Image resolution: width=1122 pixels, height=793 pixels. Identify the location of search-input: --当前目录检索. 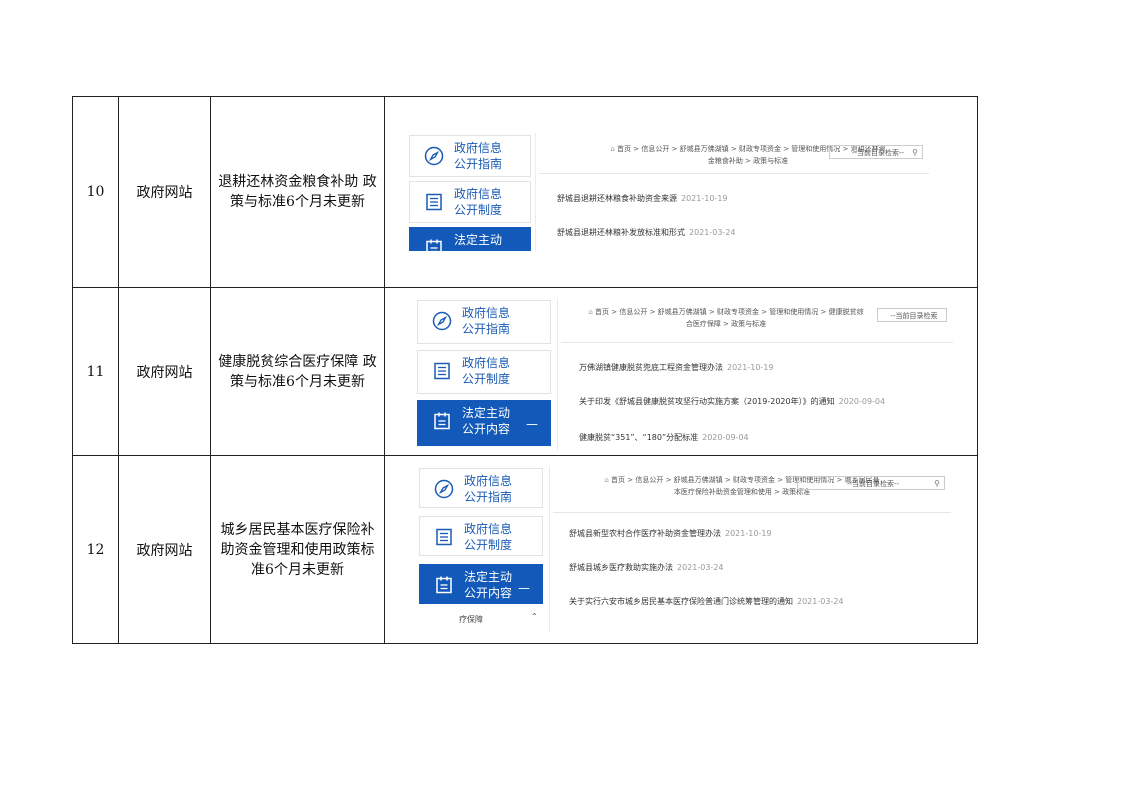
(912, 315).